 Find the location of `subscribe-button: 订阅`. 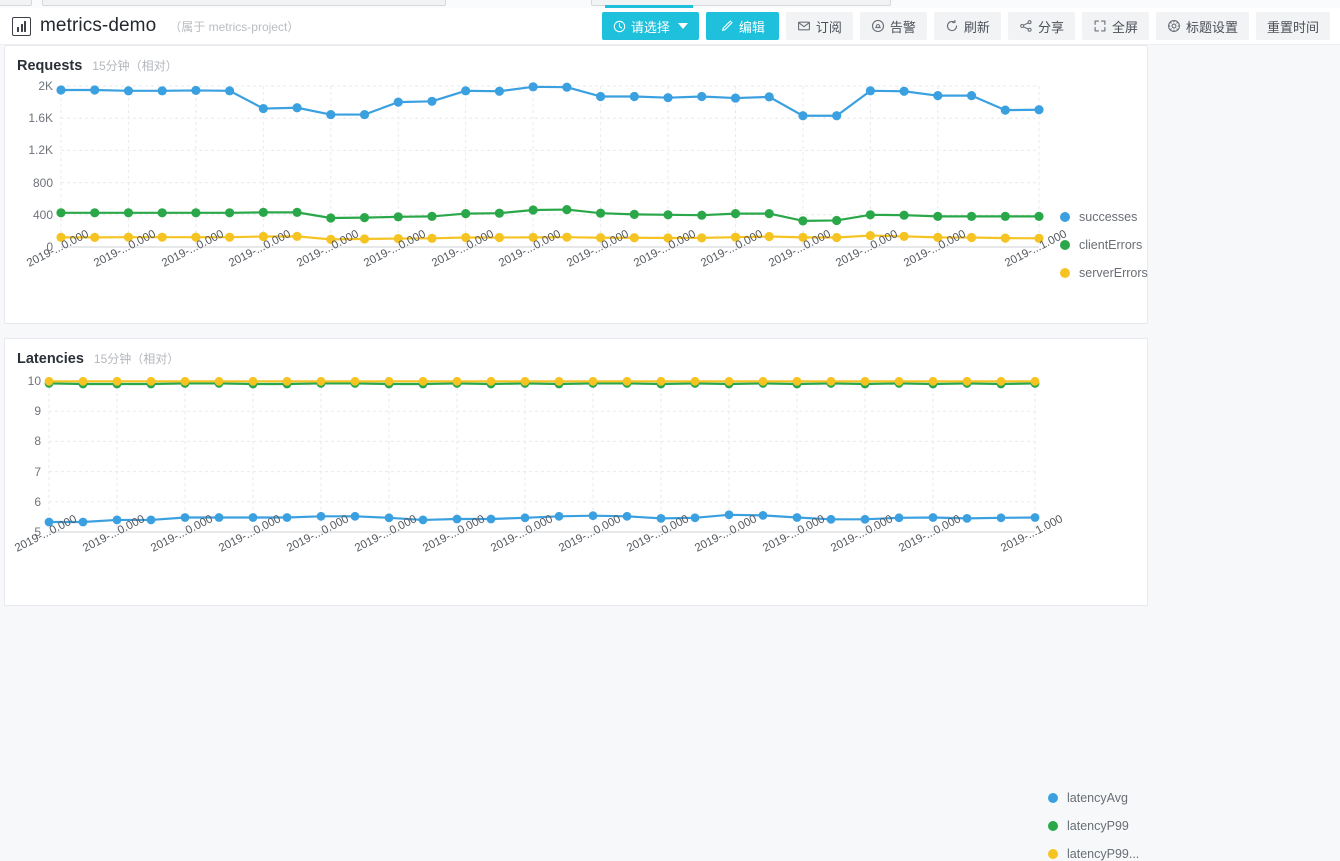

subscribe-button: 订阅 is located at coordinates (819, 26).